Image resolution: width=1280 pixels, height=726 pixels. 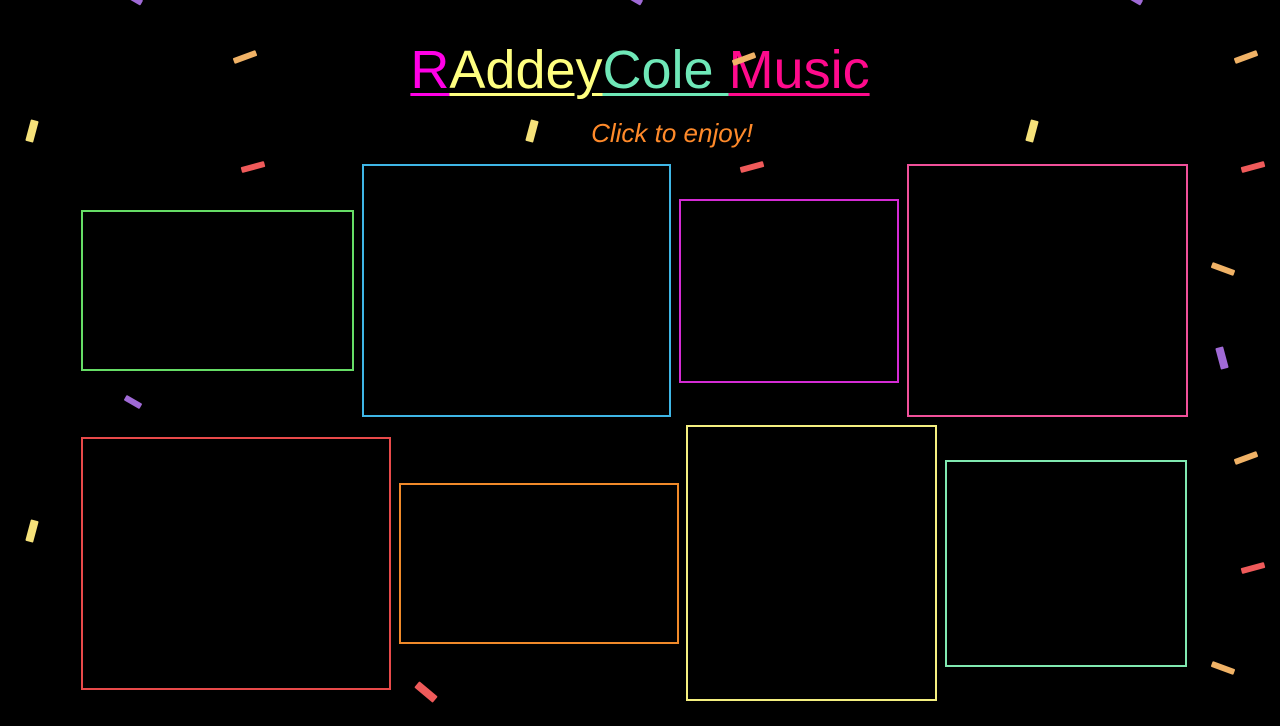 I want to click on site-title-link: RAddeyCole Music, so click(x=640, y=70).